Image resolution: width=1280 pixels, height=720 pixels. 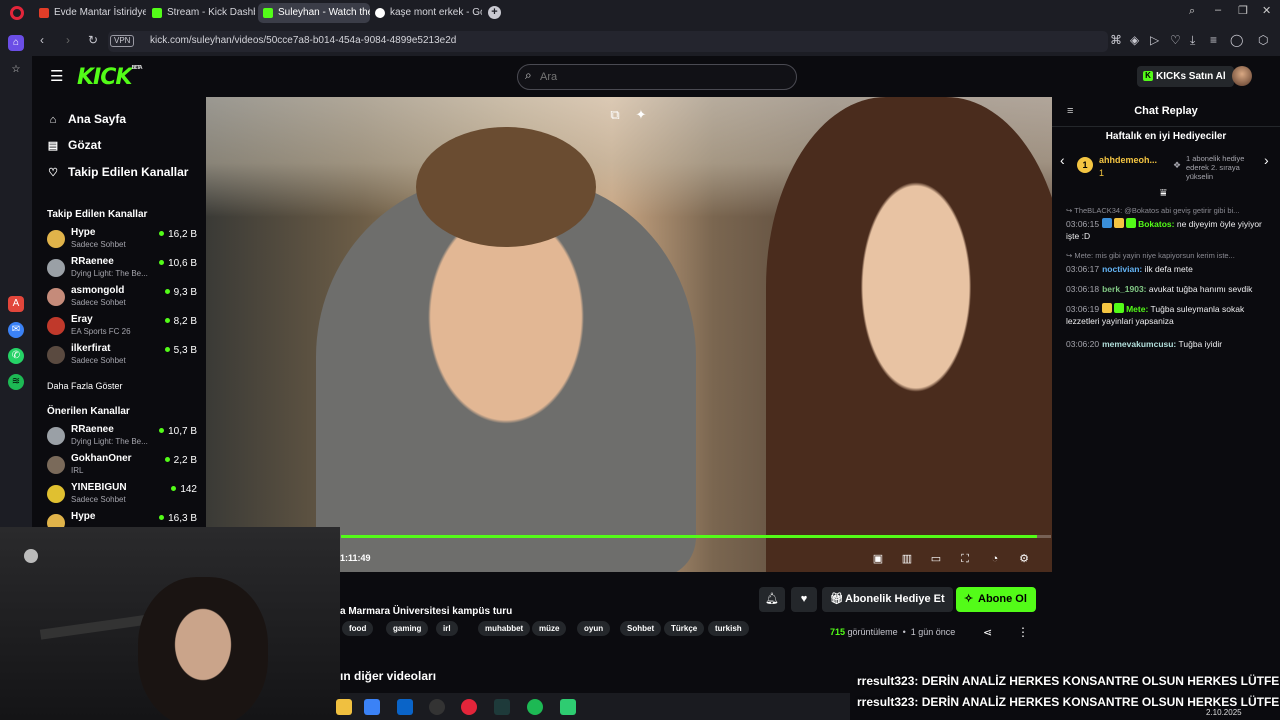 What do you see at coordinates (1070, 210) in the screenshot?
I see `reply-arrow-icon: ↪` at bounding box center [1070, 210].